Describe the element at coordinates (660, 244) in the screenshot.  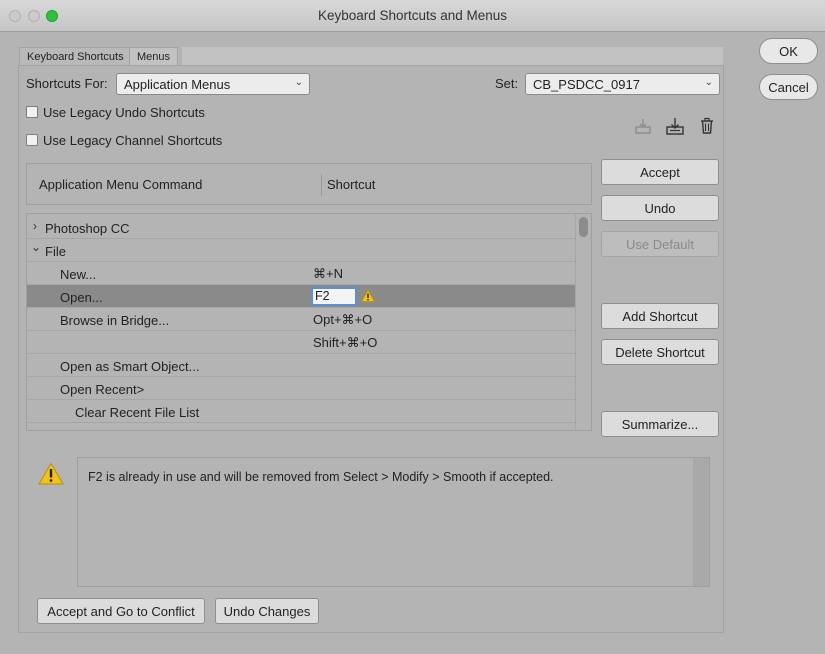
I see `use-default-button: Use Default` at that location.